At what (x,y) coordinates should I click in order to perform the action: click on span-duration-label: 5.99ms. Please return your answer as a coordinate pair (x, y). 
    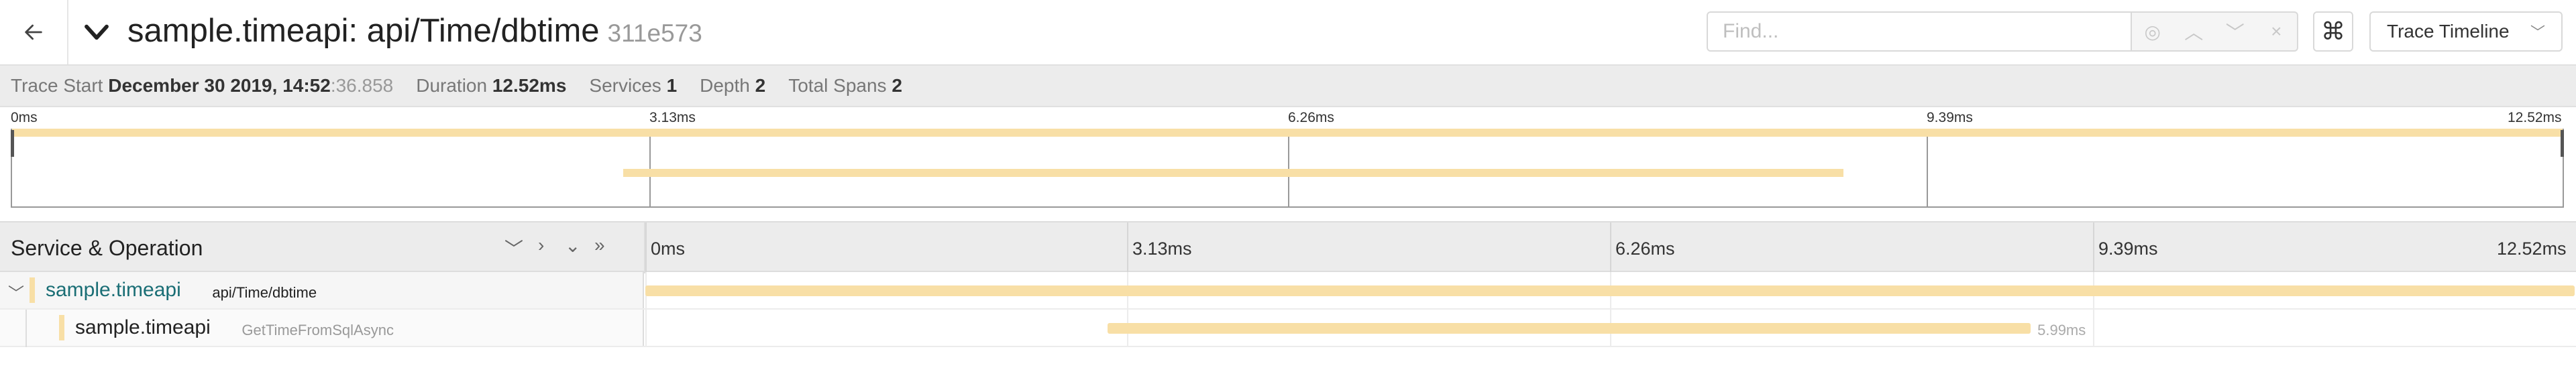
    Looking at the image, I should click on (2061, 330).